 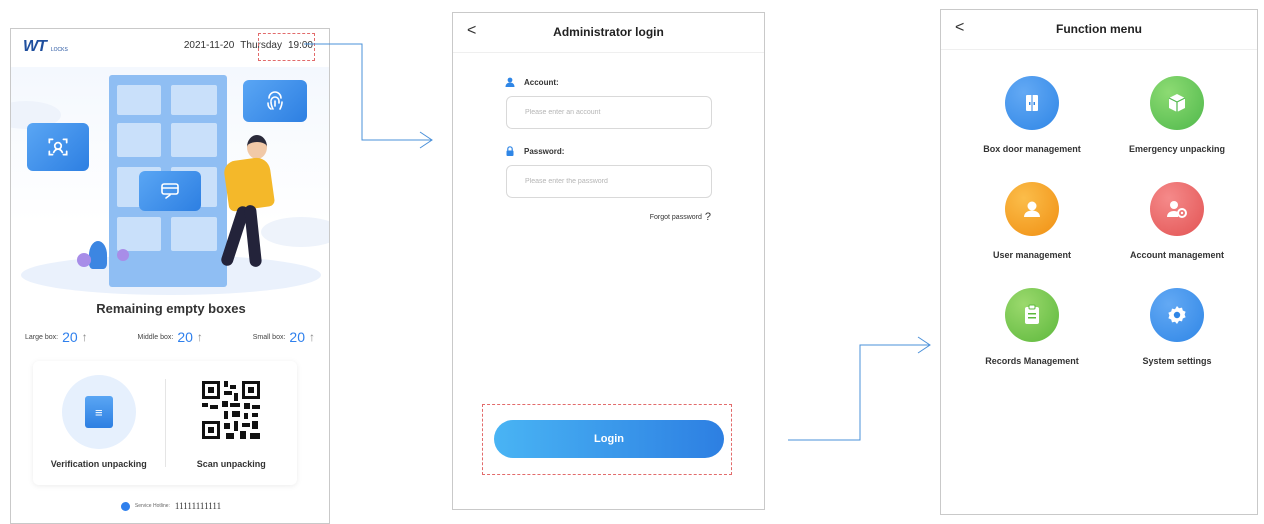 I want to click on gear-icon, so click(x=1177, y=315).